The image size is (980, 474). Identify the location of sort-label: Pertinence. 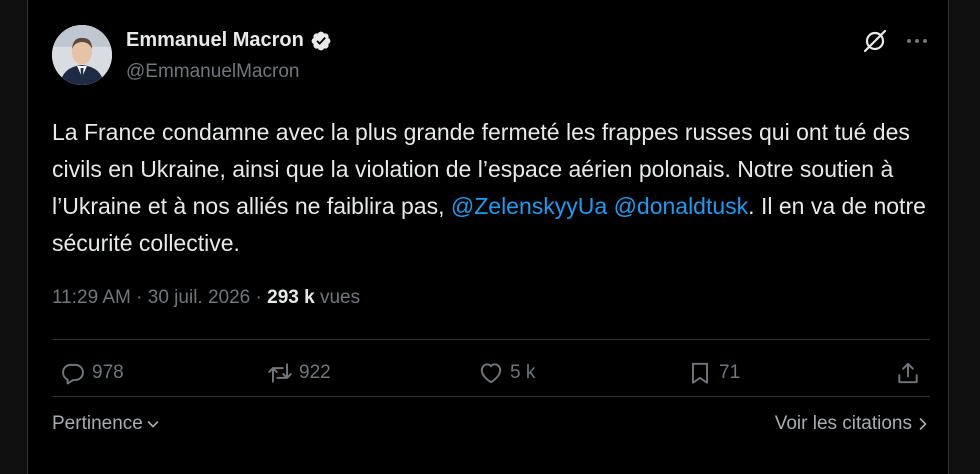
(97, 423).